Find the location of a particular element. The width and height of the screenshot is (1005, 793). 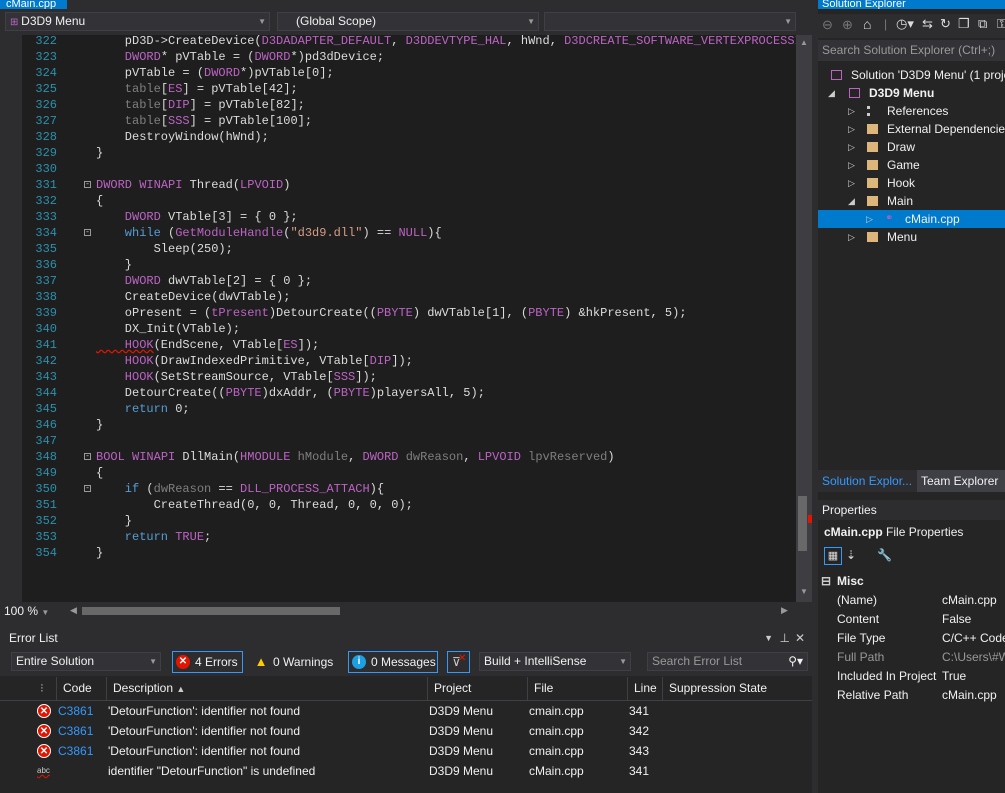

home-icon: ⌂ is located at coordinates (867, 24).